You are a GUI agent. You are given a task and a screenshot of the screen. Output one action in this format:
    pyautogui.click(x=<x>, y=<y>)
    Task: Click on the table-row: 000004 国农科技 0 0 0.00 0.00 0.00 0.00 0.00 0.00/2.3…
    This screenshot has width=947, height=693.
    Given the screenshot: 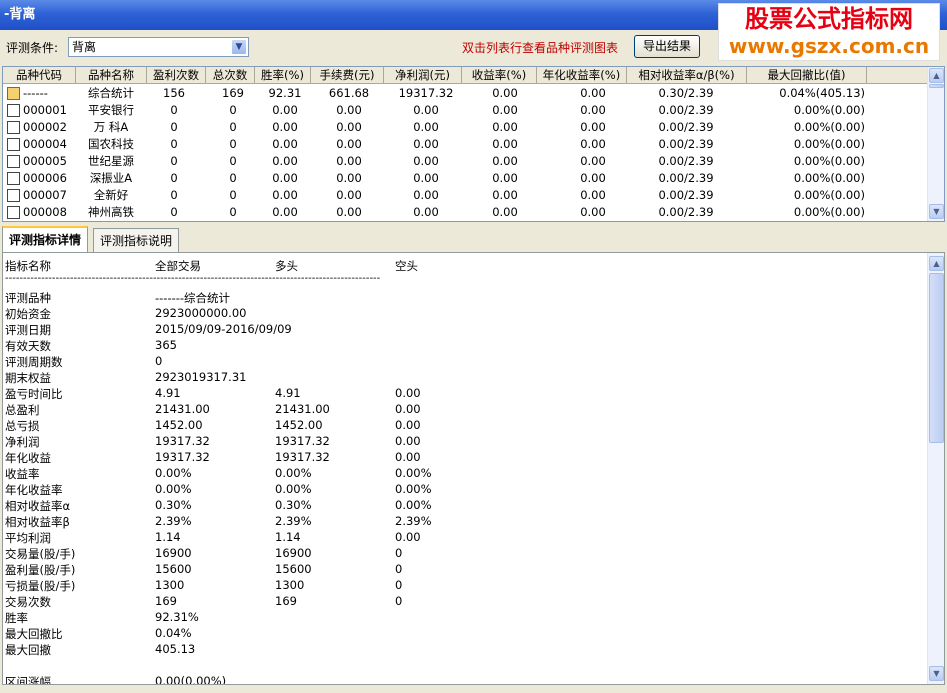 What is the action you would take?
    pyautogui.click(x=466, y=144)
    